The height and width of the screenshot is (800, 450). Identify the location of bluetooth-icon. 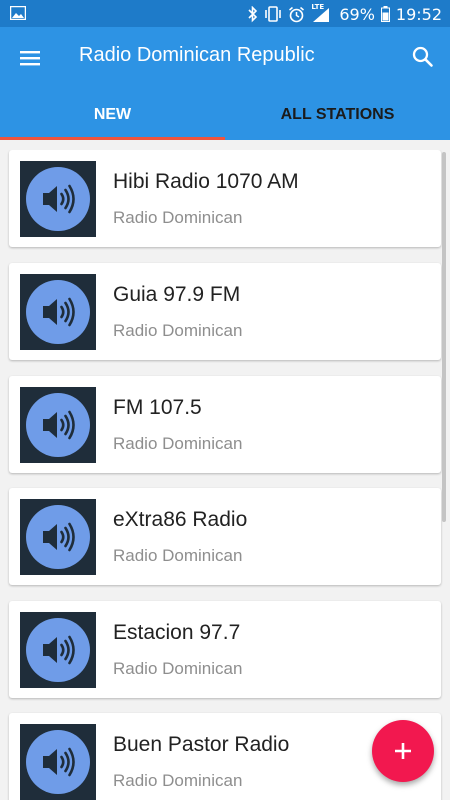
(253, 13).